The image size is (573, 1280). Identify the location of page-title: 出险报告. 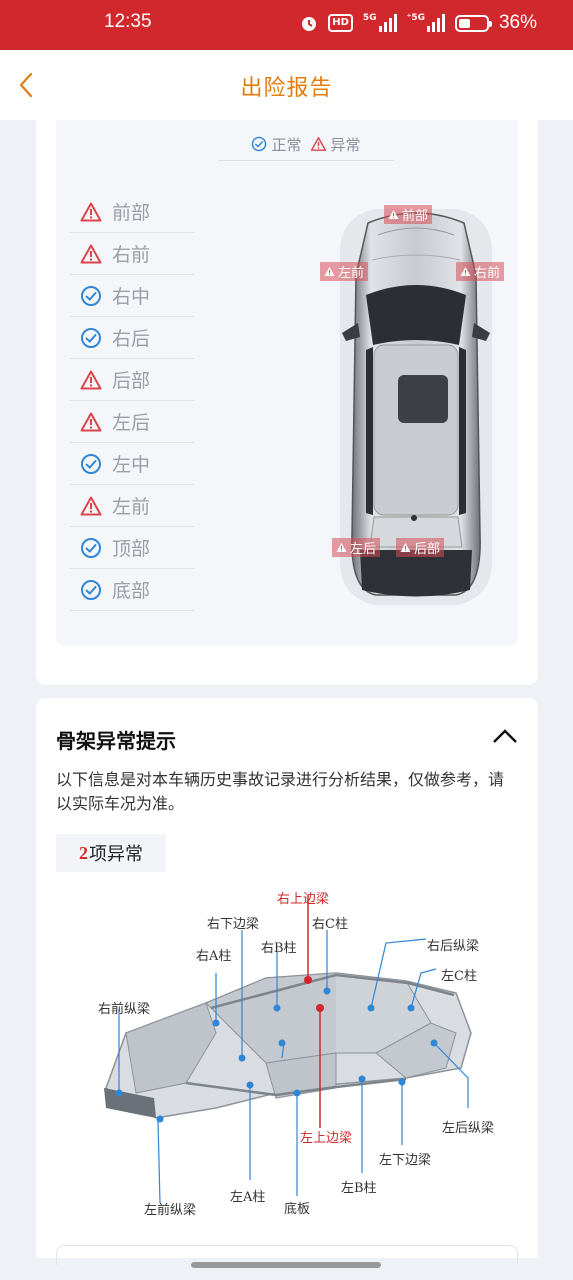
(286, 88).